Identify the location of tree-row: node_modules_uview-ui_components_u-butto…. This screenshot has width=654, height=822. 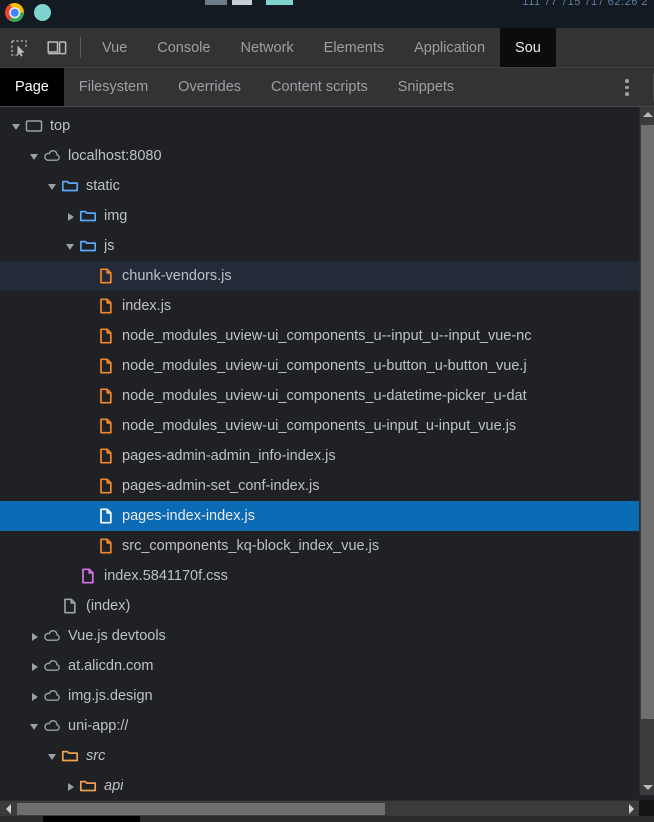
(327, 366).